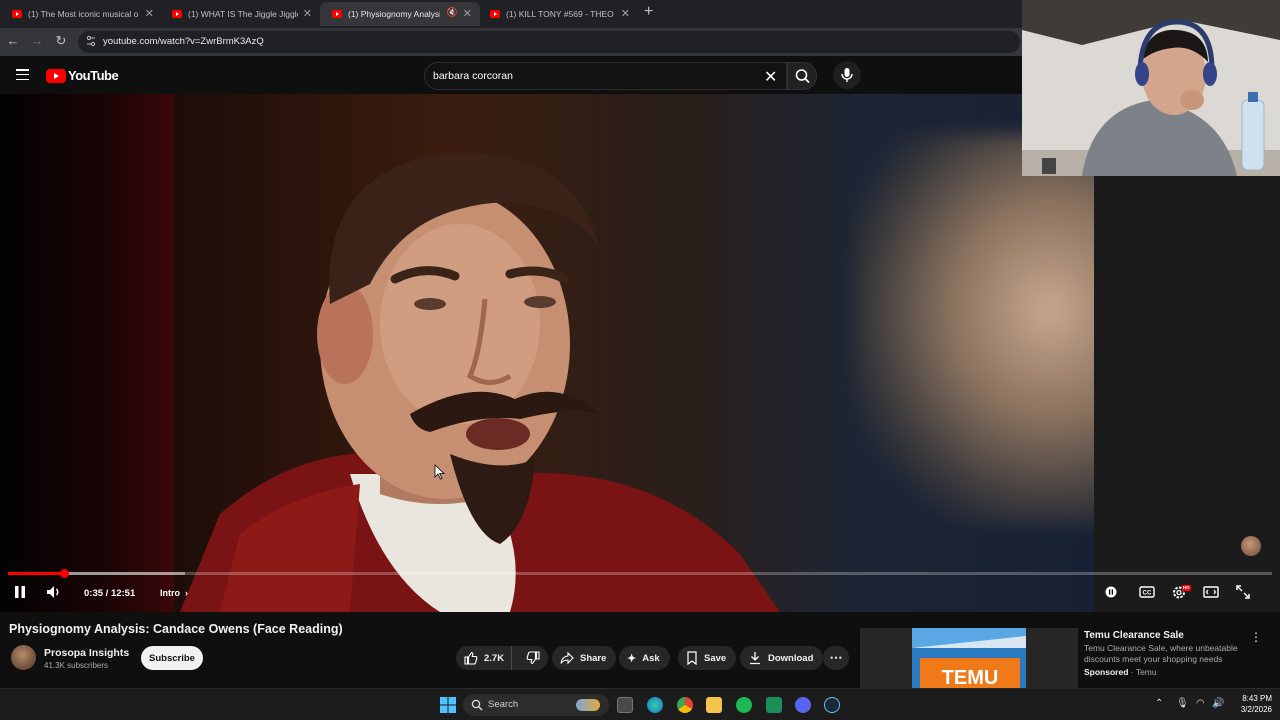 This screenshot has width=1280, height=720. What do you see at coordinates (76, 665) in the screenshot?
I see `subscriber-count: 41.3K subscribers` at bounding box center [76, 665].